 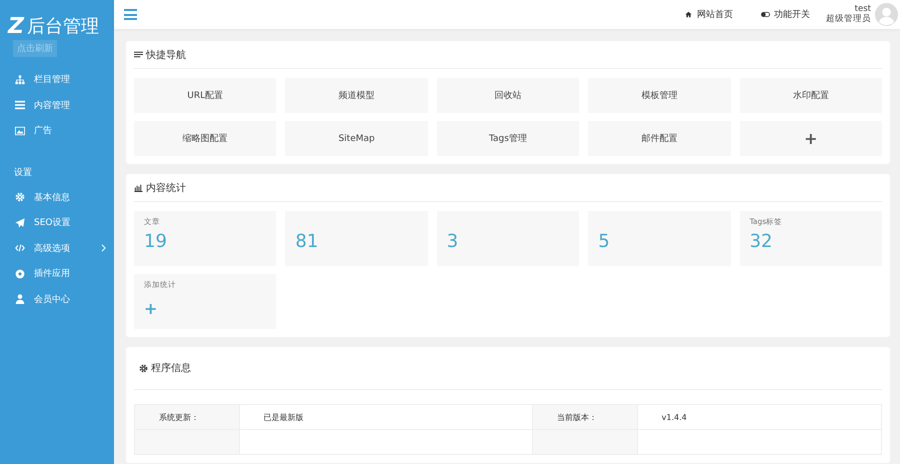 I want to click on toggle-icon, so click(x=765, y=14).